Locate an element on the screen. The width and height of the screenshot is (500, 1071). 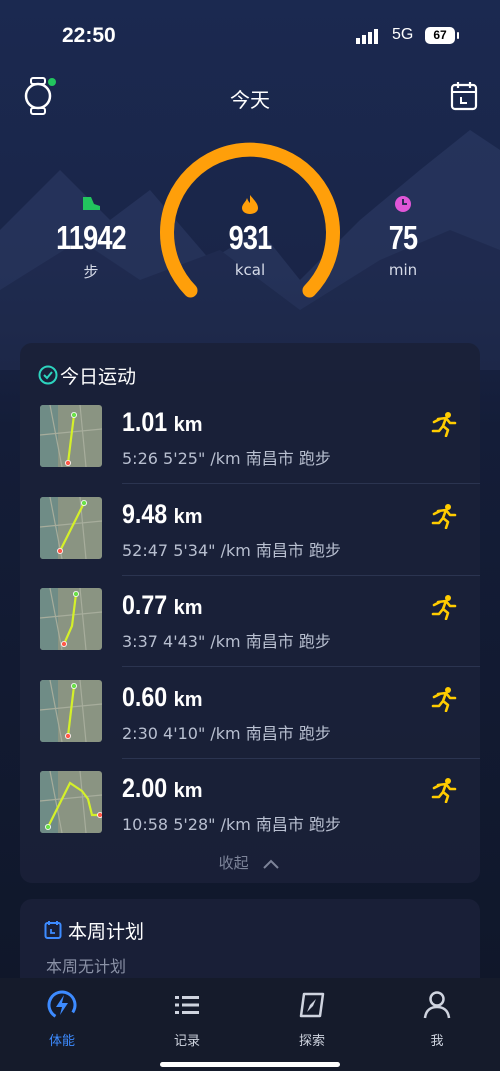
fitness-icon is located at coordinates (62, 1005).